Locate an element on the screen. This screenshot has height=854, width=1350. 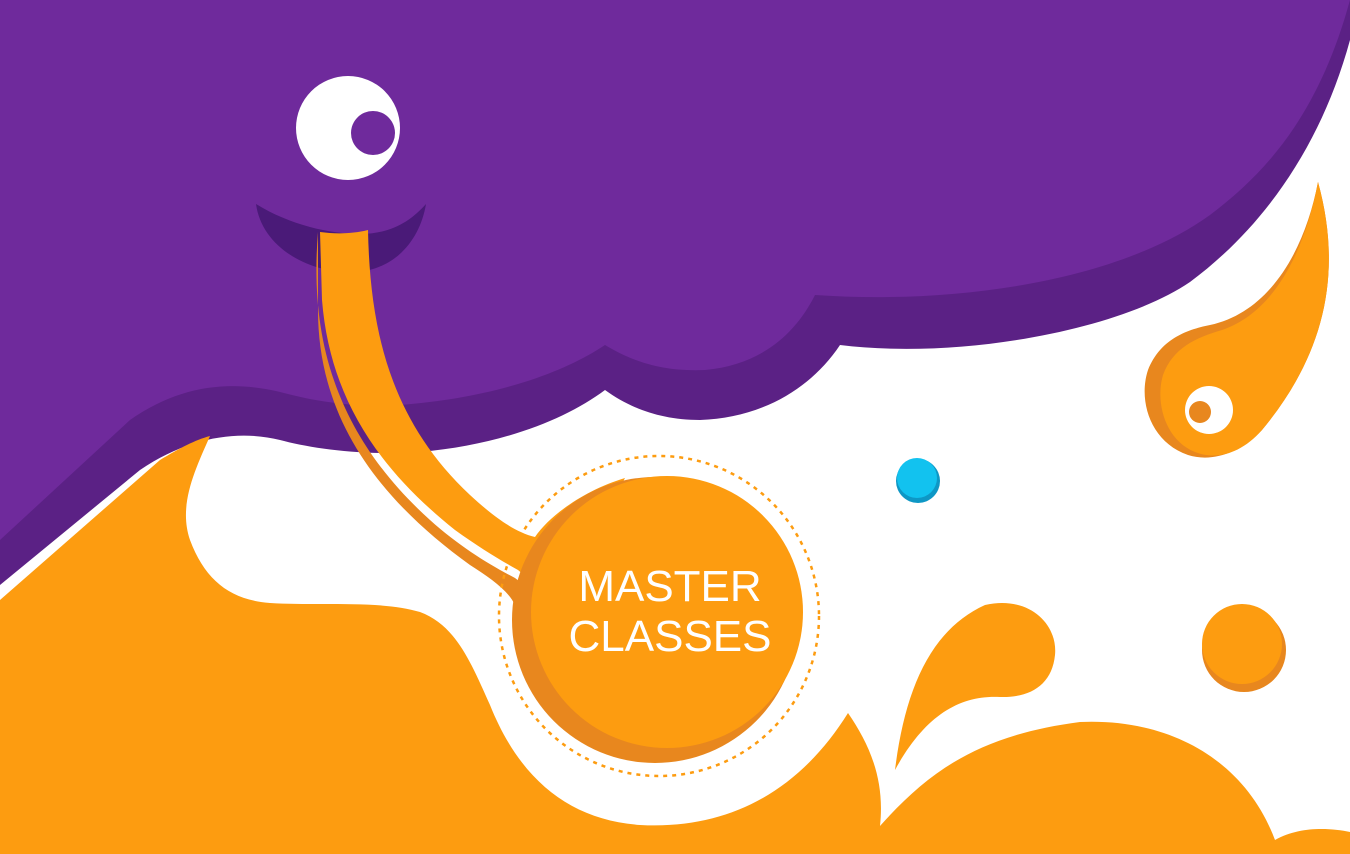
badge-title: MASTER CLASSES is located at coordinates (670, 612).